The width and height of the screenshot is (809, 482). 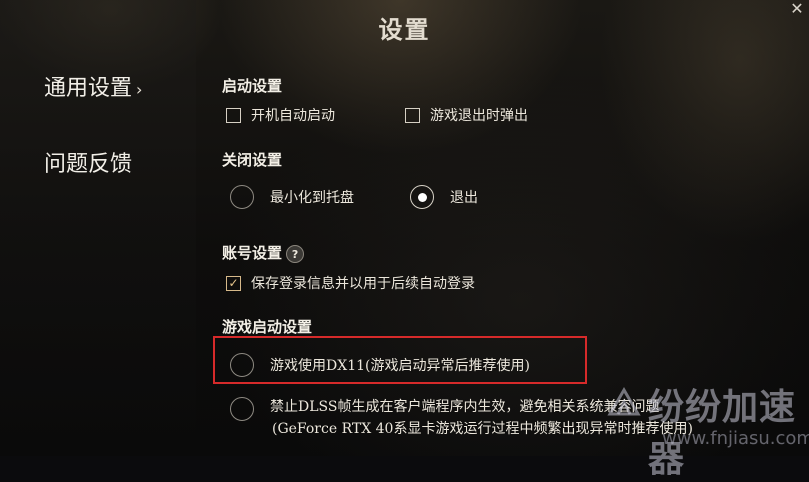 I want to click on checkbox-box: ✓, so click(x=233, y=283).